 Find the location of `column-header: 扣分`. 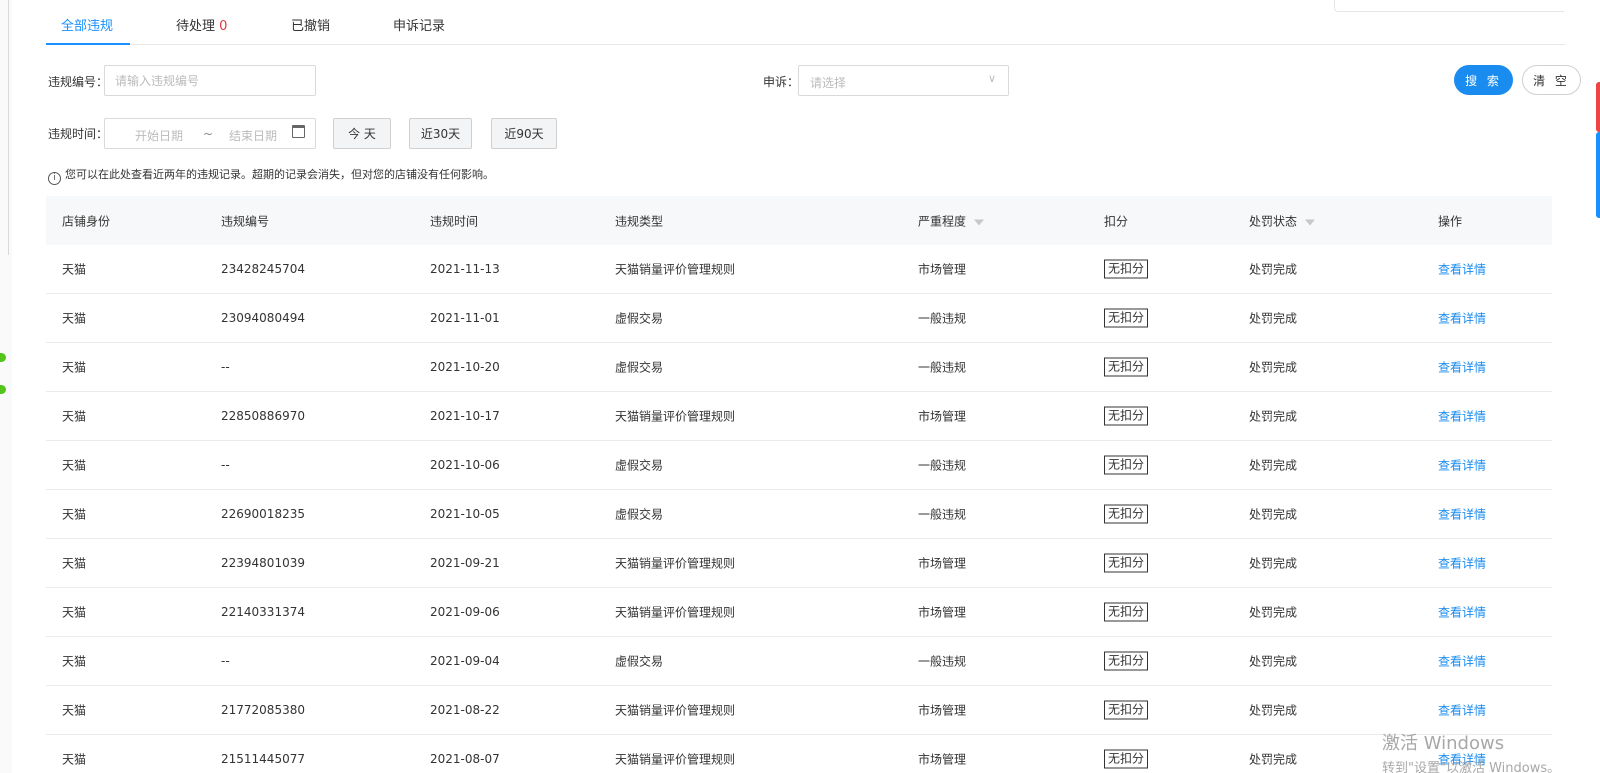

column-header: 扣分 is located at coordinates (1116, 221).